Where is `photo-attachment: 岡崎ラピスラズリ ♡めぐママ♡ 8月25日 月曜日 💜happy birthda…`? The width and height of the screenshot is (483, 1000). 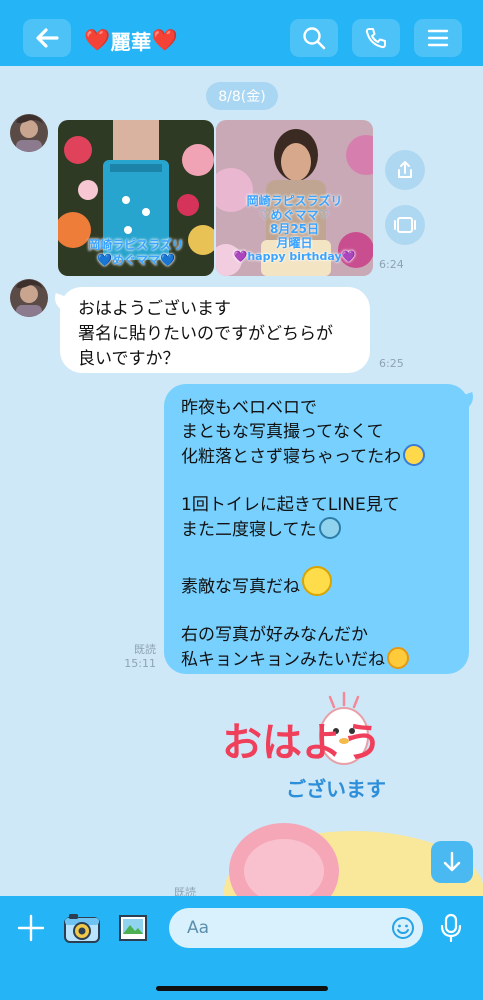
photo-attachment: 岡崎ラピスラズリ ♡めぐママ♡ 8月25日 月曜日 💜happy birthda… is located at coordinates (294, 198).